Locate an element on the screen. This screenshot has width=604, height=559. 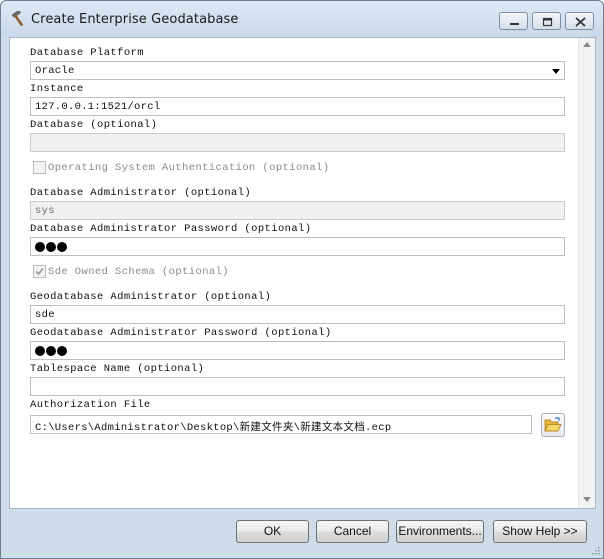
gdb-admin-input: sde is located at coordinates (297, 314).